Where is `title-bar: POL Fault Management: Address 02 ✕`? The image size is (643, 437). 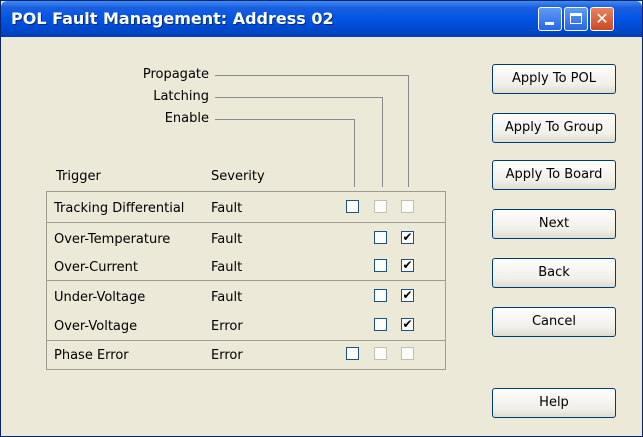
title-bar: POL Fault Management: Address 02 ✕ is located at coordinates (321, 19).